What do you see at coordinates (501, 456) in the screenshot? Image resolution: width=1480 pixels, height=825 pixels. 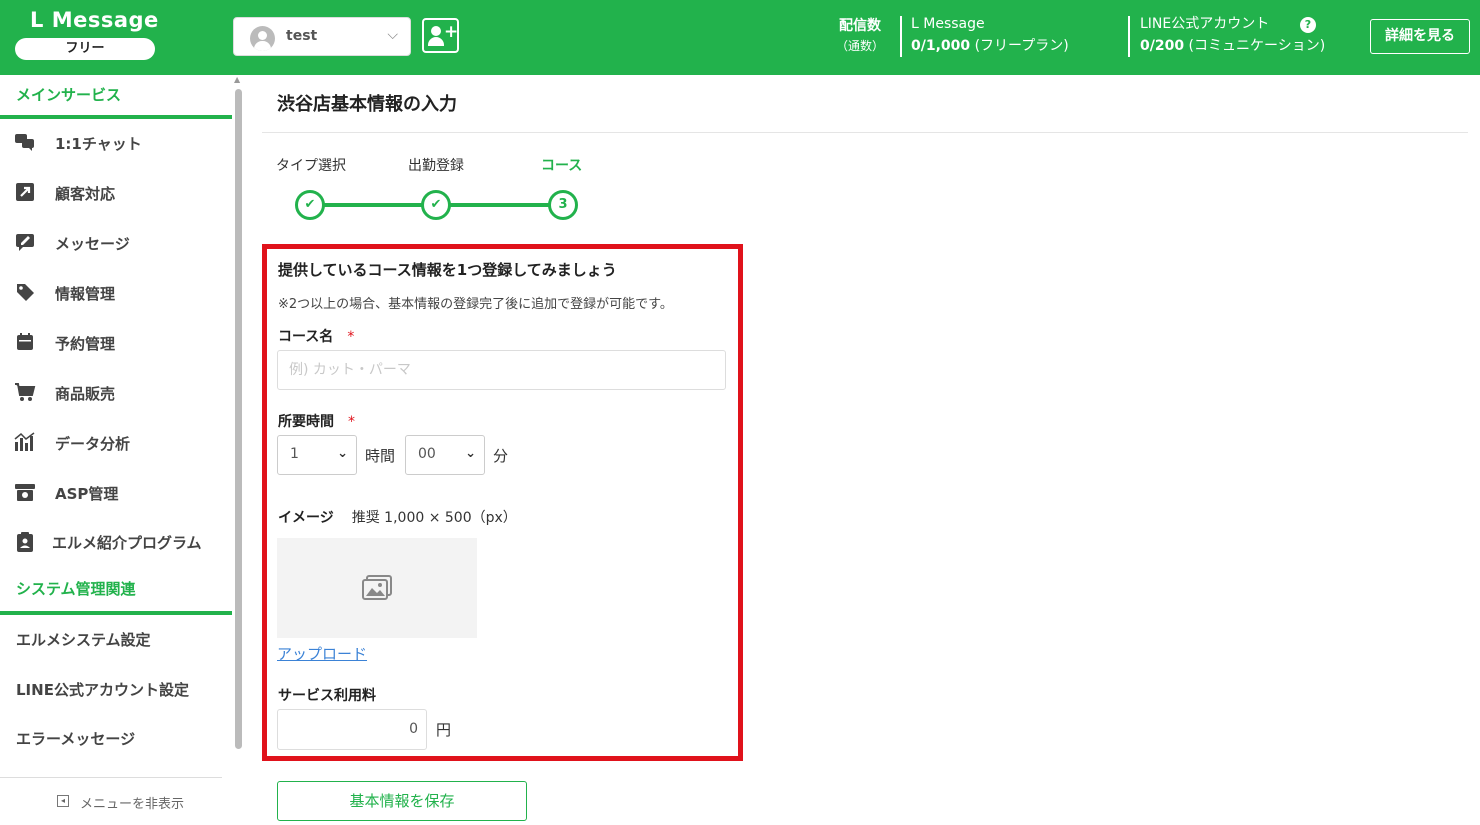 I see `minutes-unit: 分` at bounding box center [501, 456].